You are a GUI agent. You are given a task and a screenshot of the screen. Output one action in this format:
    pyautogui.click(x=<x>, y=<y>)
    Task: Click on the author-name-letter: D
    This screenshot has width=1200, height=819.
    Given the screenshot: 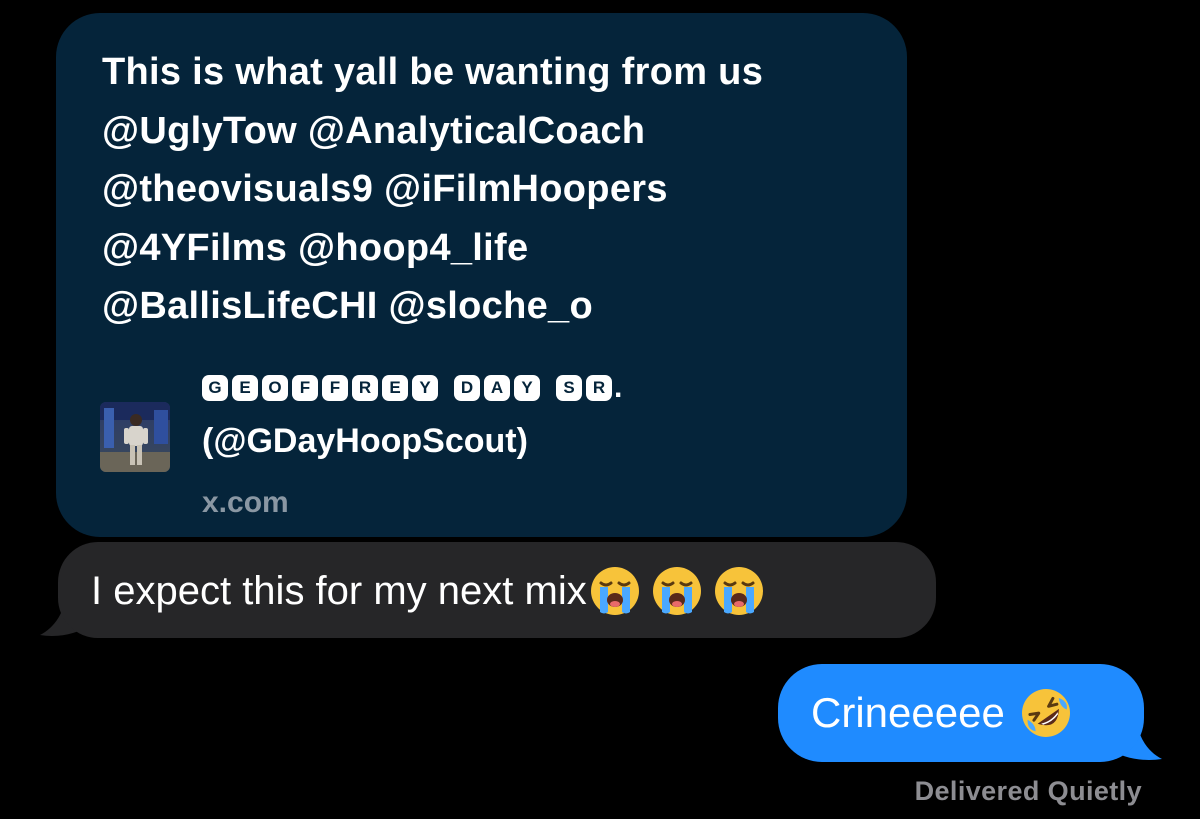 What is the action you would take?
    pyautogui.click(x=467, y=388)
    